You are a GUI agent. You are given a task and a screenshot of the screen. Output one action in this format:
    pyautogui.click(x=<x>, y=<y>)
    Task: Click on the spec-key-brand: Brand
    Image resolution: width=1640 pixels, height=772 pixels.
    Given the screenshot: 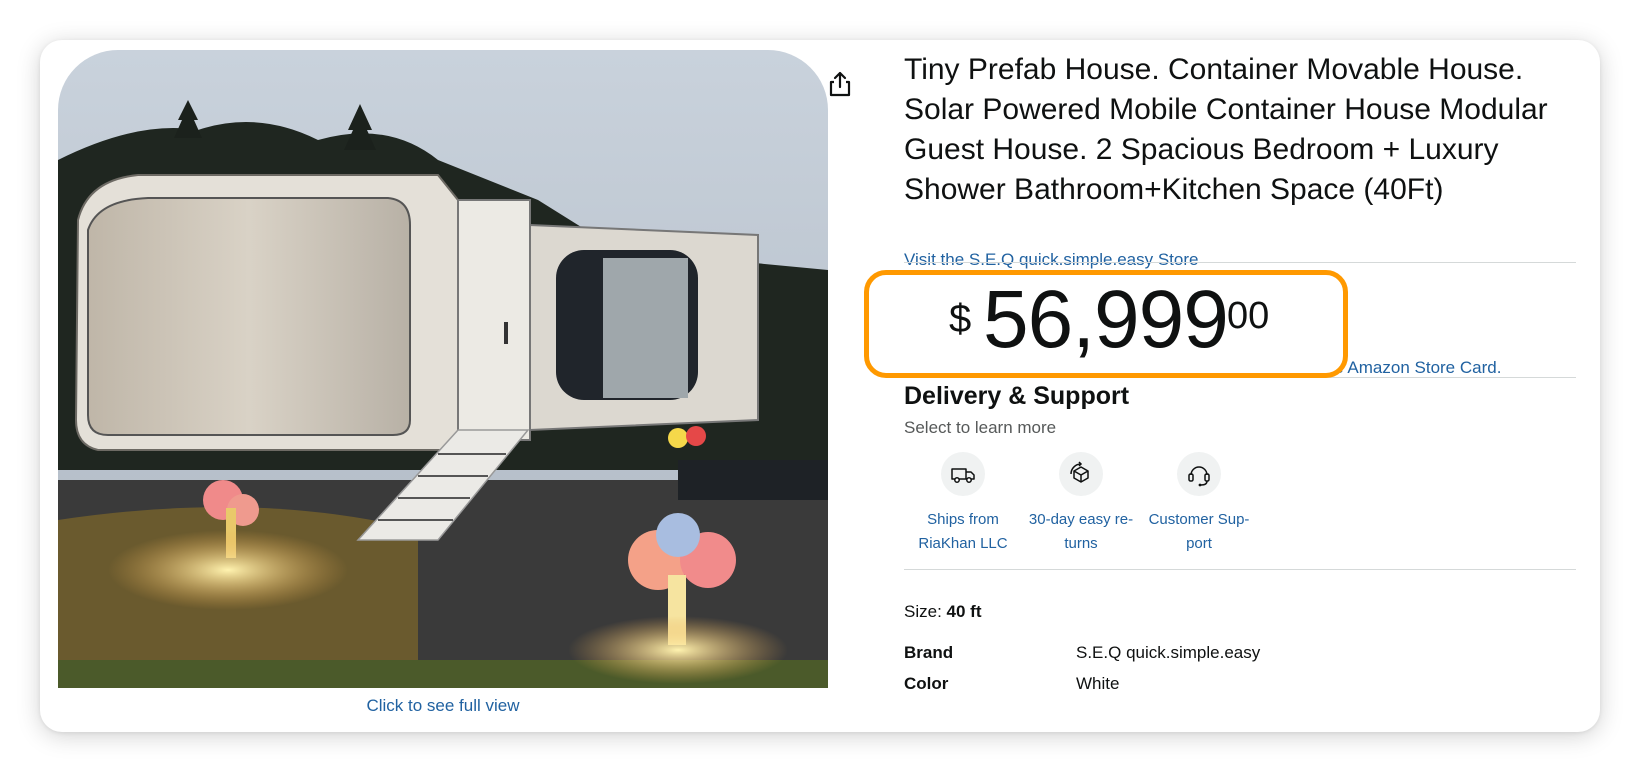 What is the action you would take?
    pyautogui.click(x=929, y=652)
    